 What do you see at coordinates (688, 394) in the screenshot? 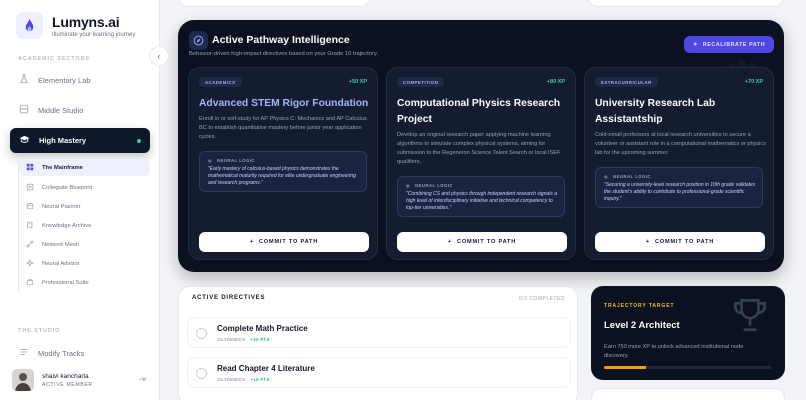
I see `secondary-card-stub` at bounding box center [688, 394].